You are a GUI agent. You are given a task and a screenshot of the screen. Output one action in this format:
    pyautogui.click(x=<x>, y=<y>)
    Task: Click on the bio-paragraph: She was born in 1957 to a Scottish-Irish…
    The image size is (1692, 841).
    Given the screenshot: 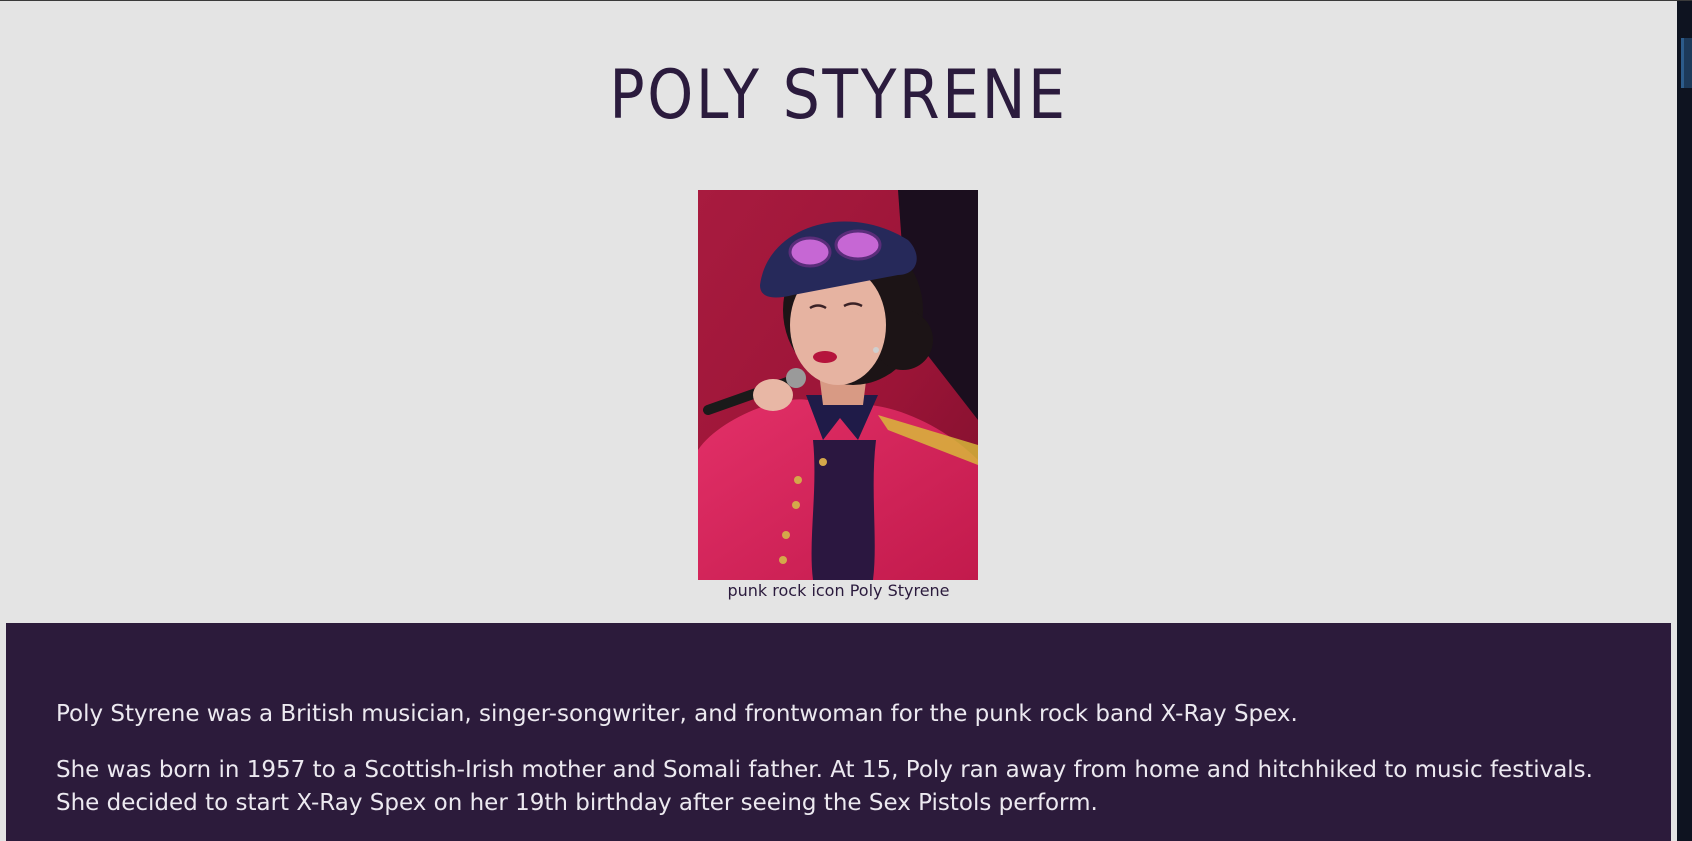 What is the action you would take?
    pyautogui.click(x=824, y=786)
    